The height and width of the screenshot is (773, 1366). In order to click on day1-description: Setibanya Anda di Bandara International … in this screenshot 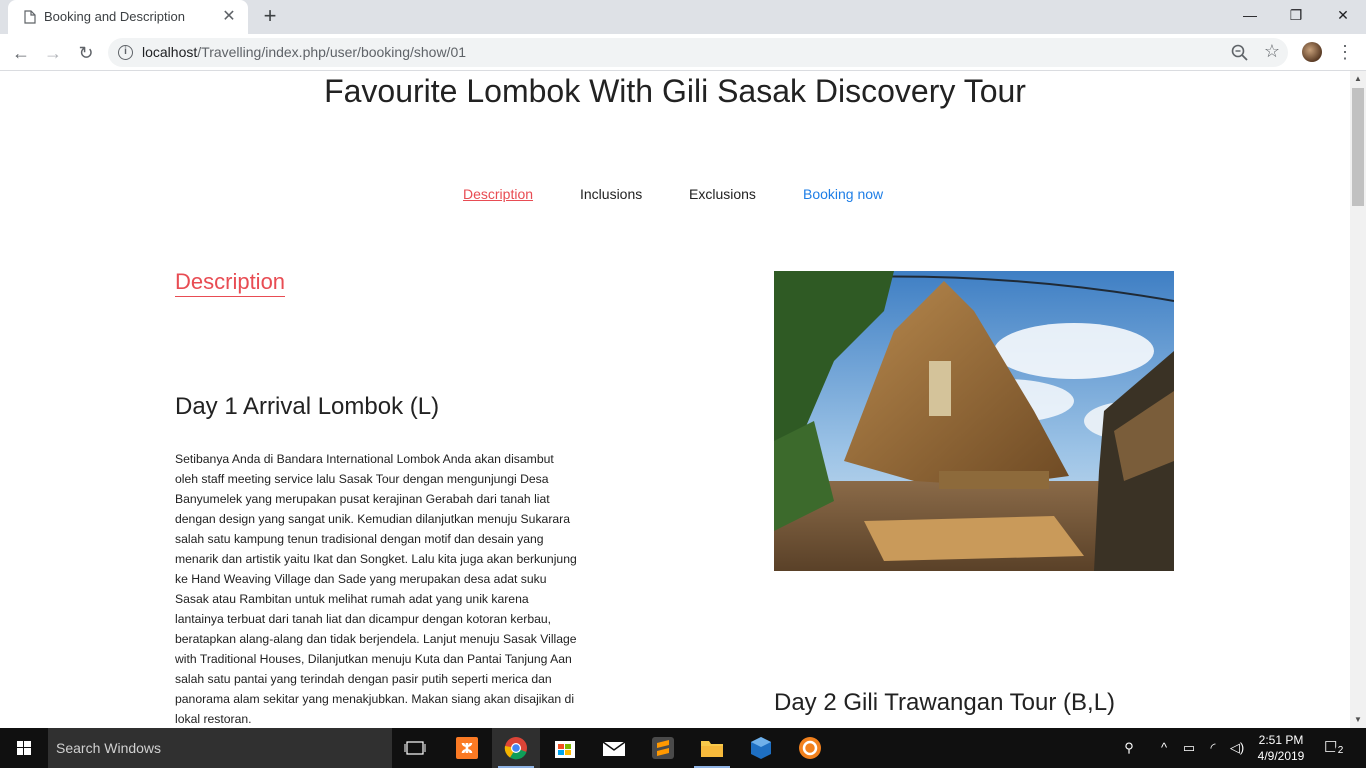, I will do `click(376, 589)`.